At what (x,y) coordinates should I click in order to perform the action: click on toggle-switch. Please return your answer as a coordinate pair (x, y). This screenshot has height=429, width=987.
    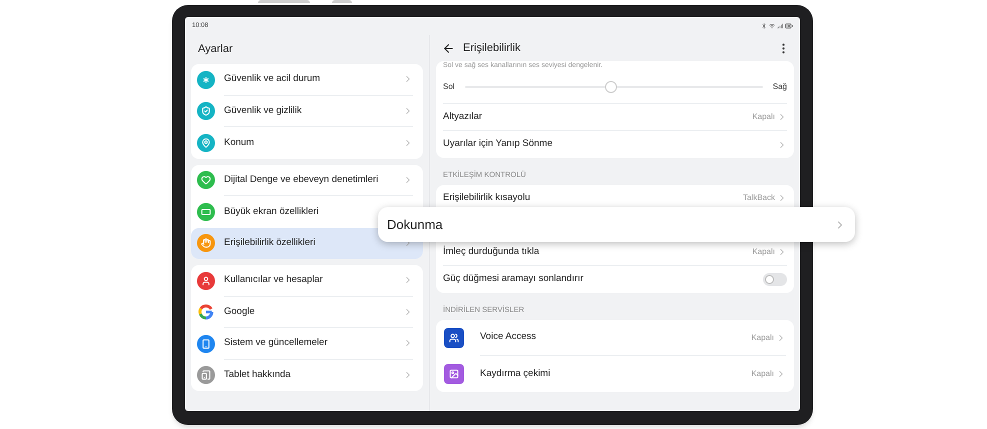
    Looking at the image, I should click on (775, 279).